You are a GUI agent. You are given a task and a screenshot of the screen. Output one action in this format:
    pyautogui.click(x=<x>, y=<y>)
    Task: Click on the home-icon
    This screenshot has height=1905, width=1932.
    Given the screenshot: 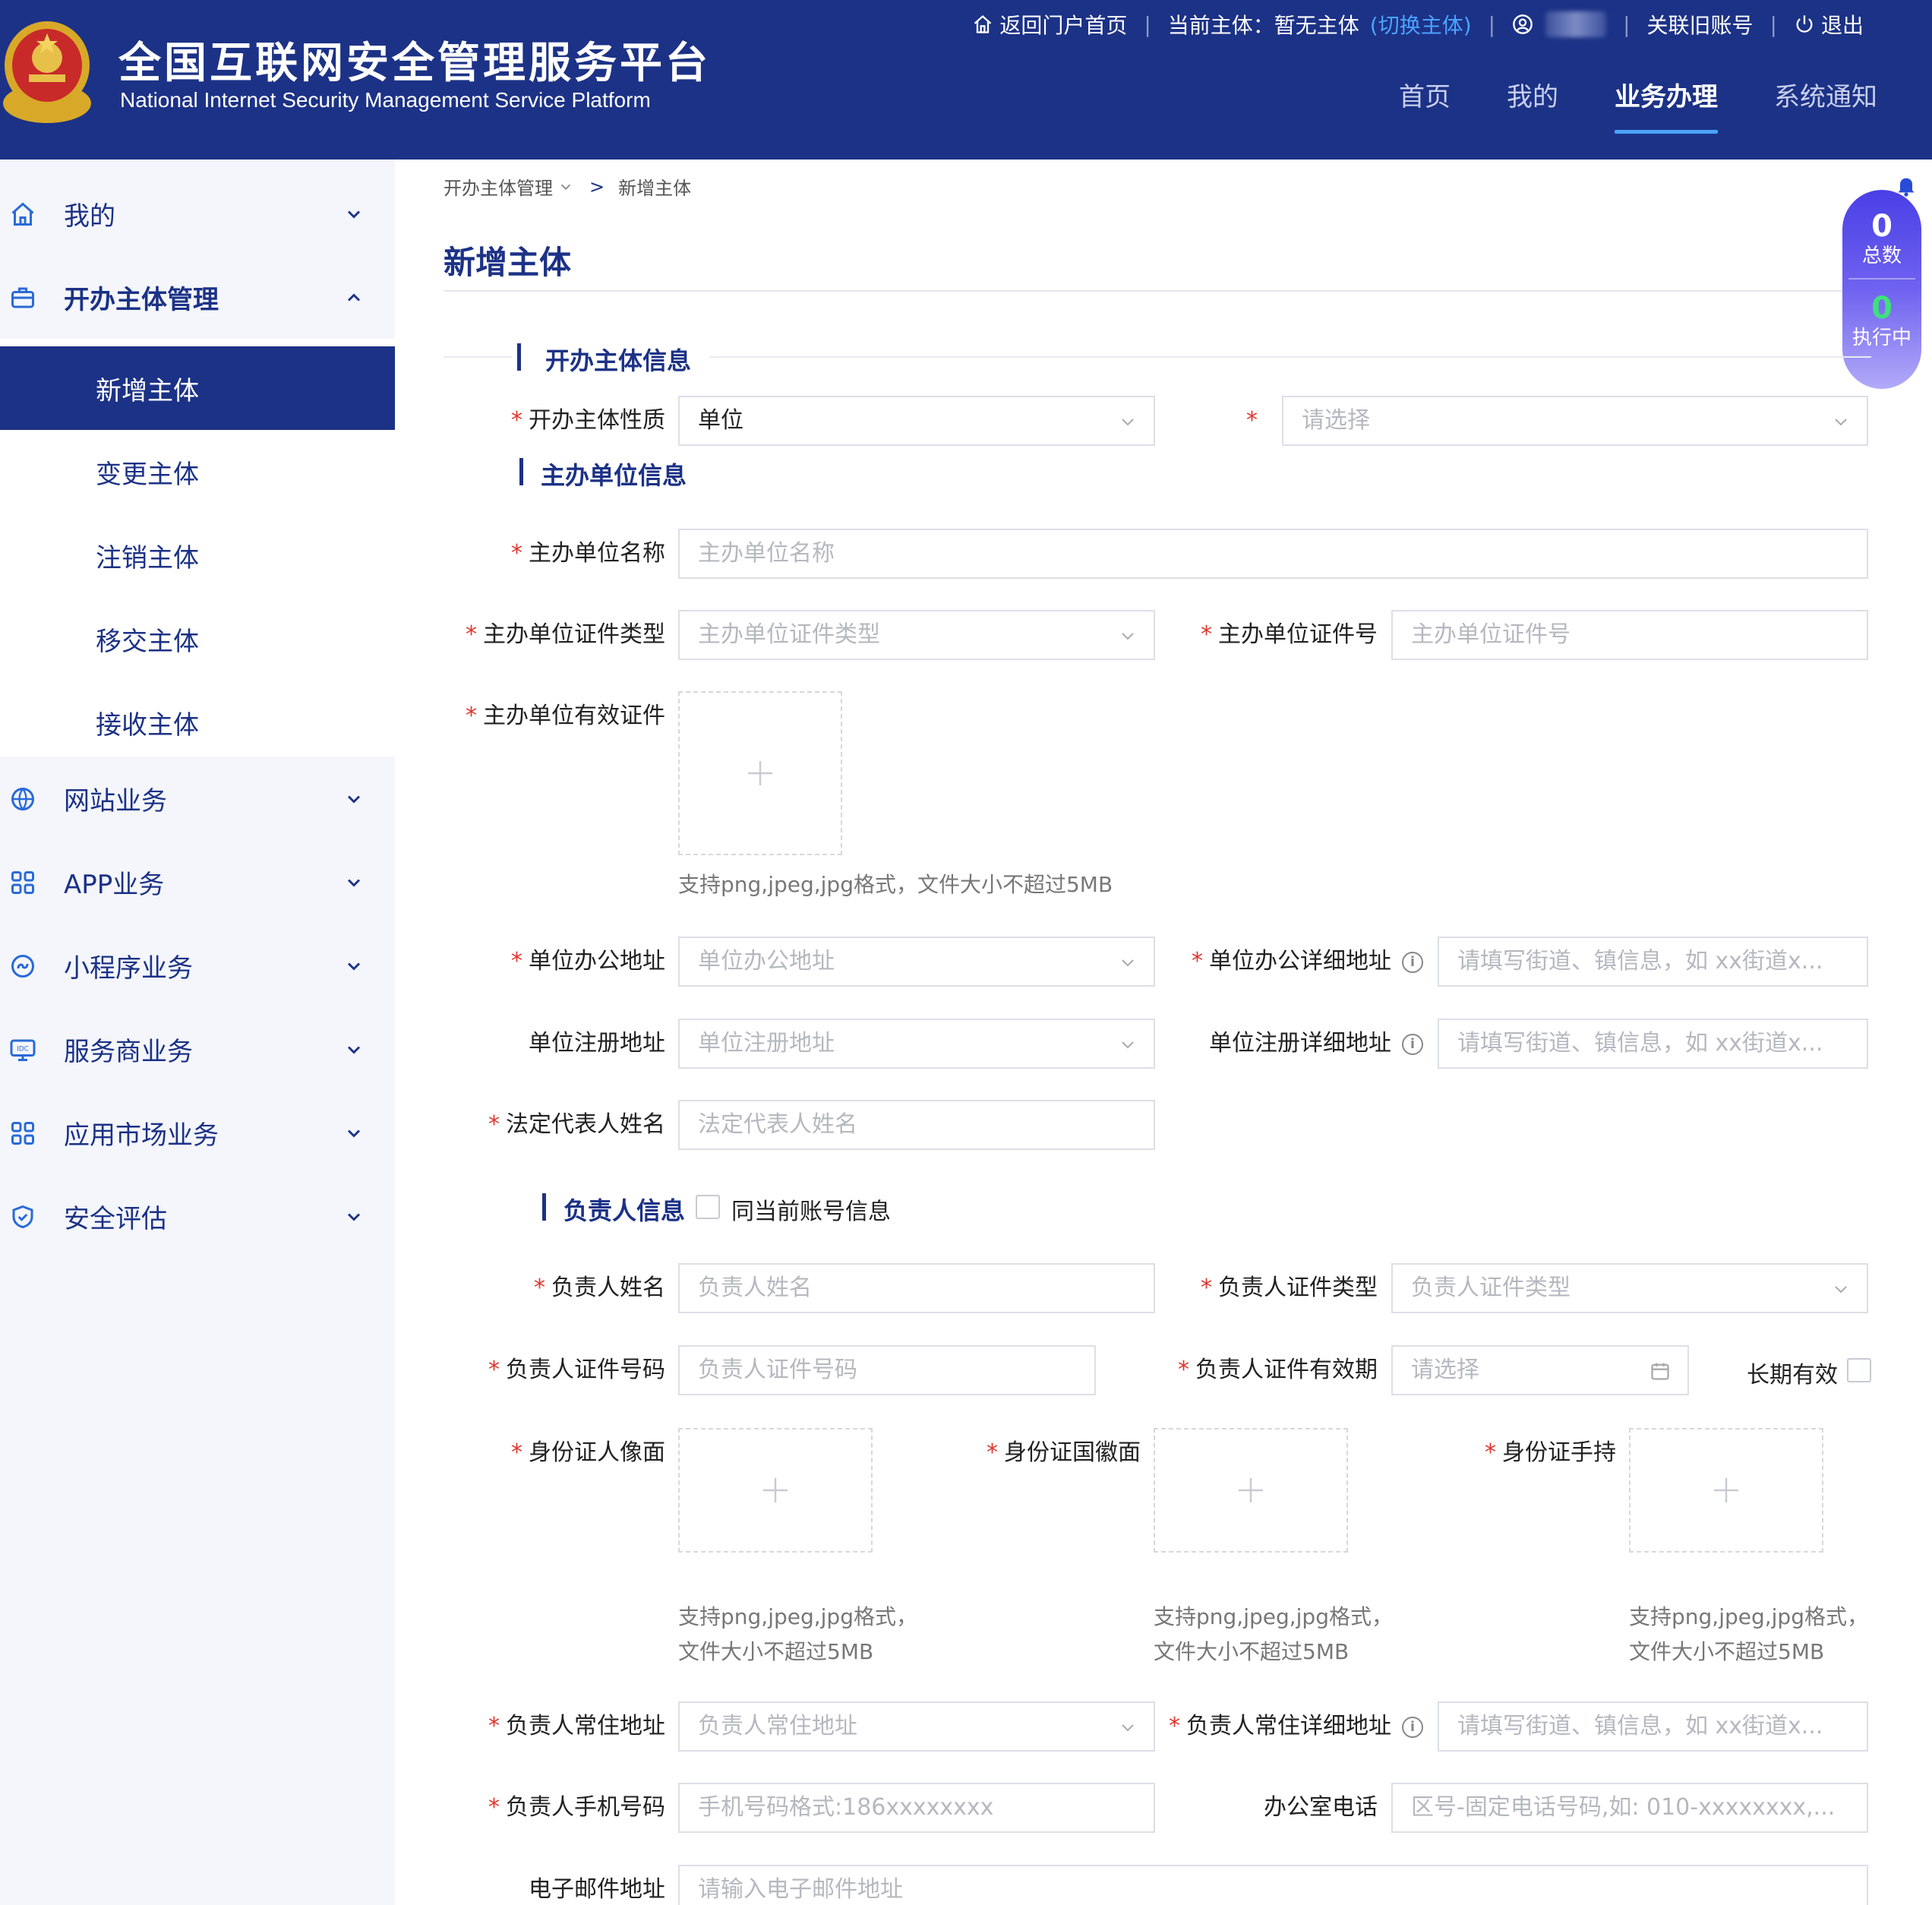 What is the action you would take?
    pyautogui.click(x=983, y=23)
    